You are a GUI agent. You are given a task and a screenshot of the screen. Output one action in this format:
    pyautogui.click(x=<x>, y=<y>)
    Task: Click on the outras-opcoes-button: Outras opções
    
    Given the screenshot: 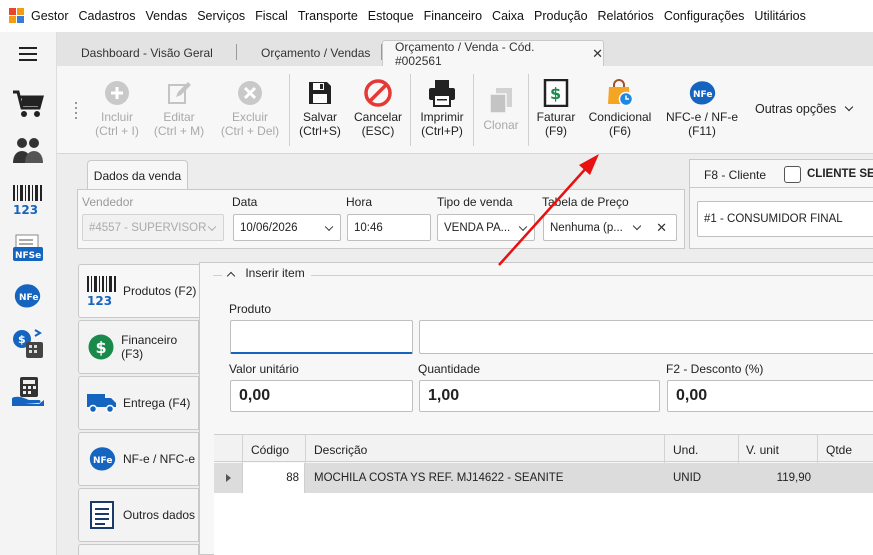 What is the action you would take?
    pyautogui.click(x=804, y=109)
    